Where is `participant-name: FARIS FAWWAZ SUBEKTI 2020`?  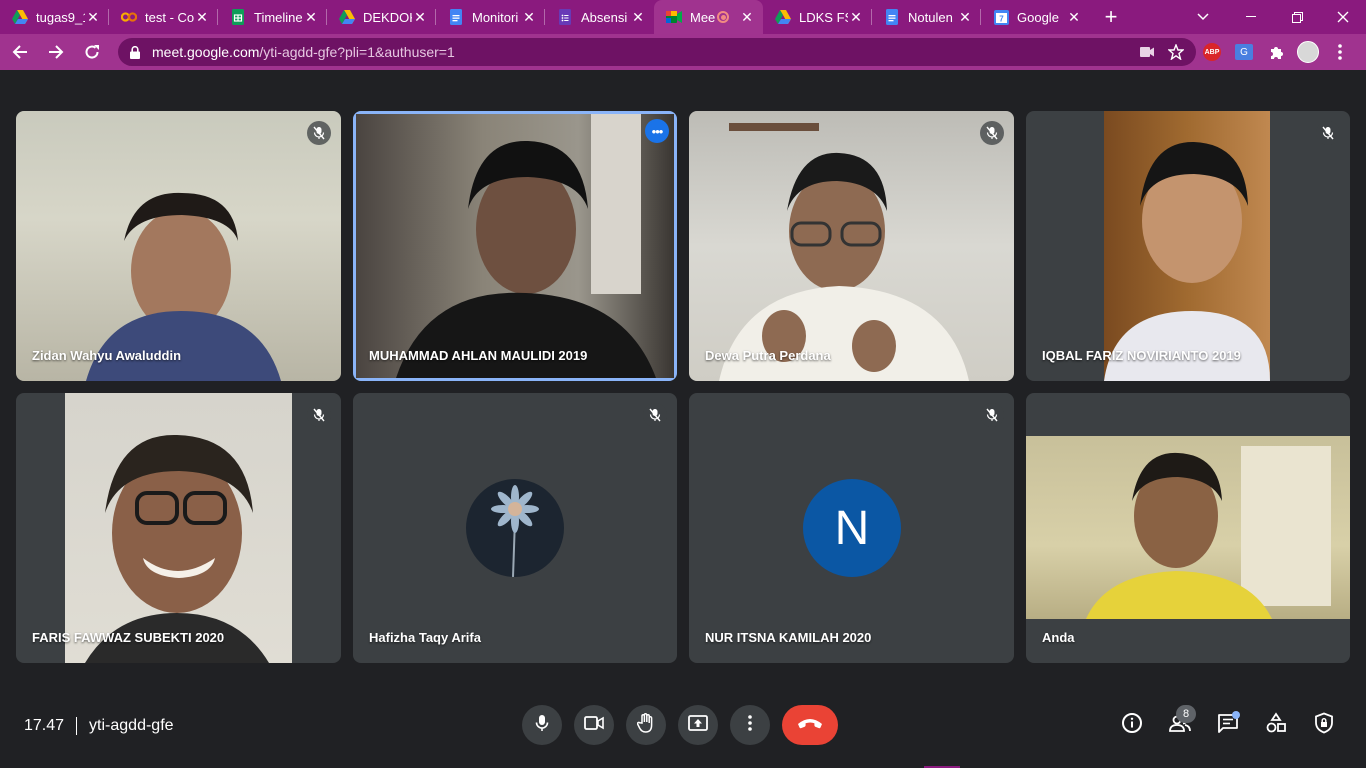 participant-name: FARIS FAWWAZ SUBEKTI 2020 is located at coordinates (128, 637).